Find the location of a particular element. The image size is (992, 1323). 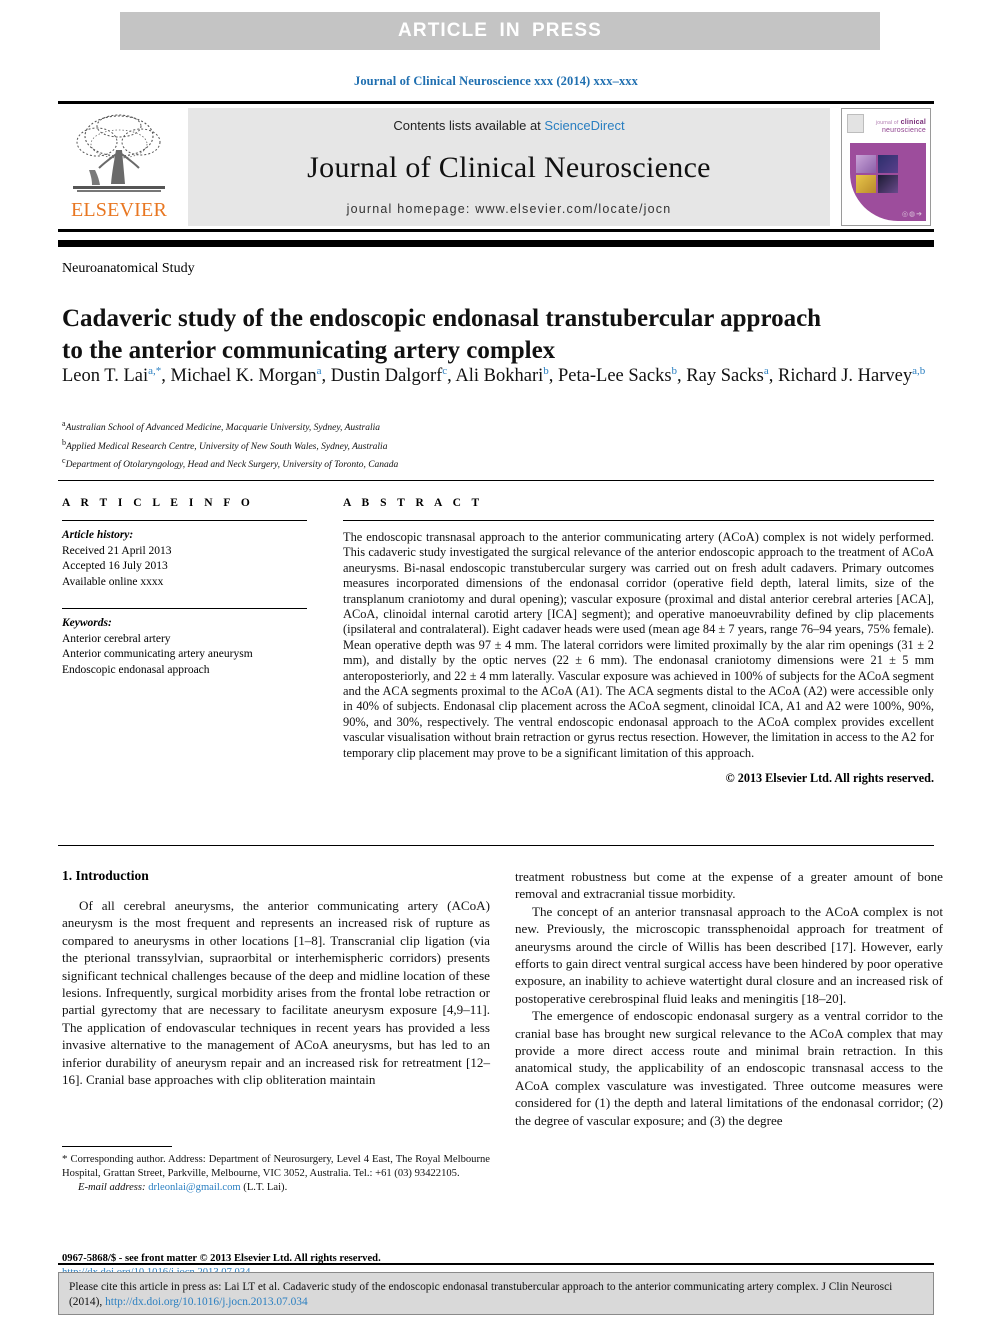

article-category: Neuroanatomical Study is located at coordinates (128, 268).